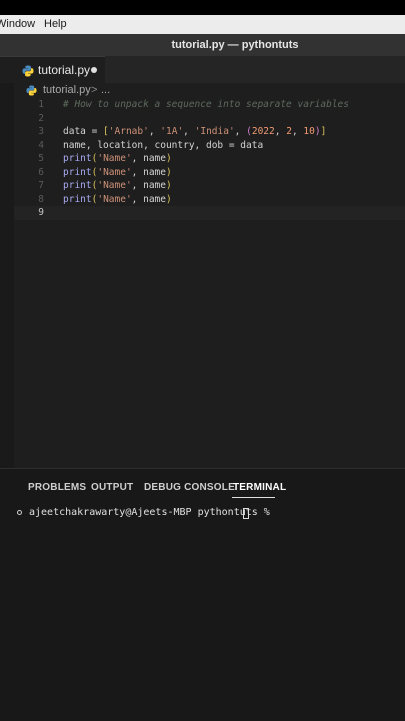 The image size is (405, 721). I want to click on line-number: 8, so click(41, 199).